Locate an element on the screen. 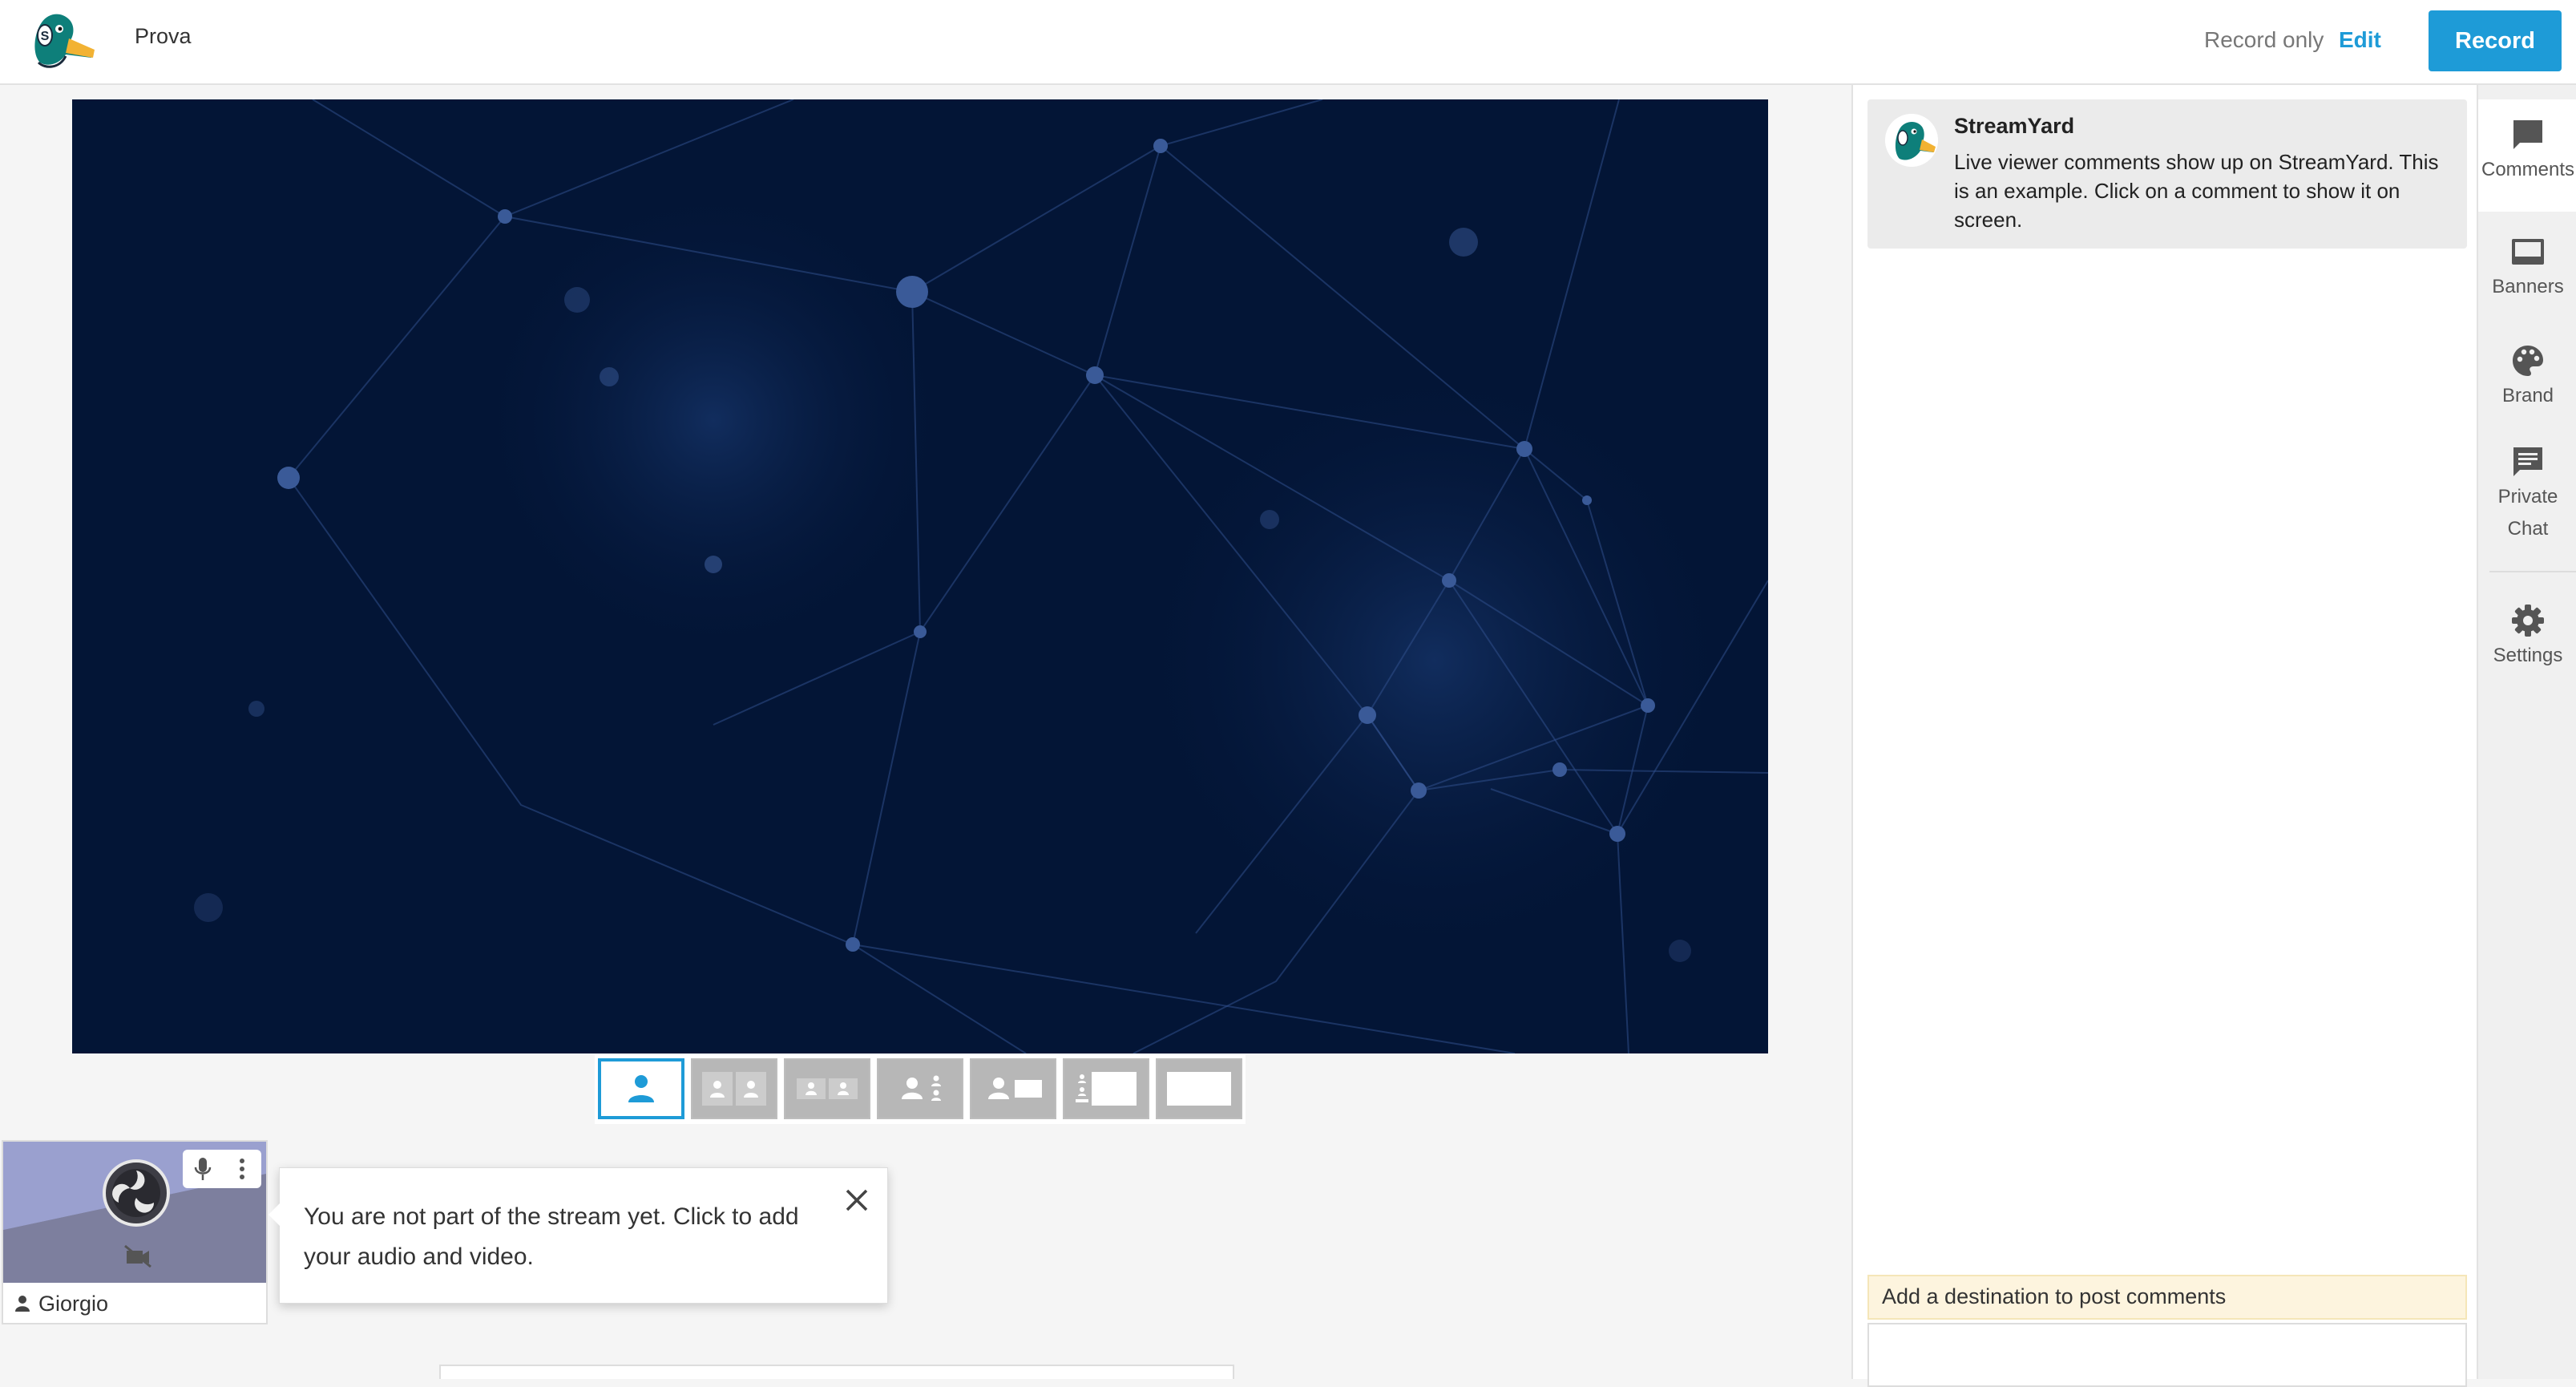 This screenshot has width=2576, height=1387. broadcast-title: Prova is located at coordinates (163, 36).